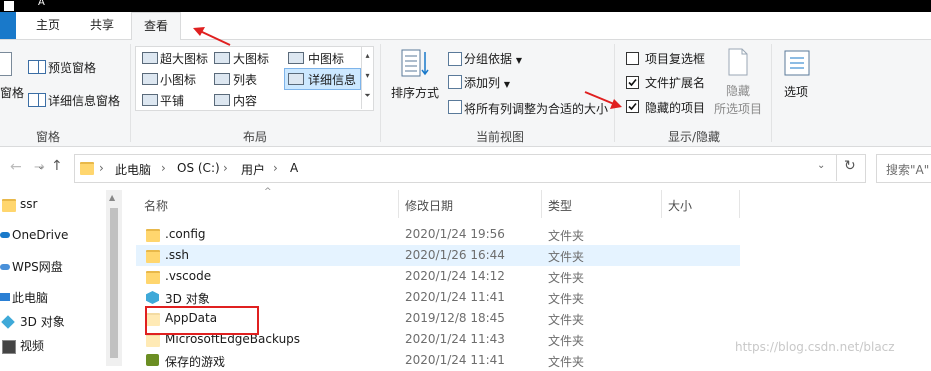 This screenshot has width=931, height=371. Describe the element at coordinates (202, 320) in the screenshot. I see `annotation-box-appdata` at that location.